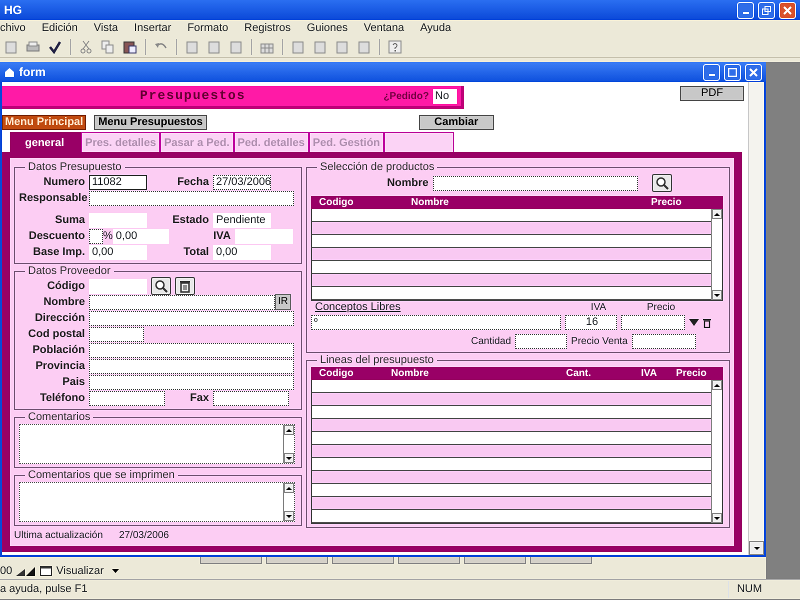  Describe the element at coordinates (55, 47) in the screenshot. I see `checkmark-icon` at that location.